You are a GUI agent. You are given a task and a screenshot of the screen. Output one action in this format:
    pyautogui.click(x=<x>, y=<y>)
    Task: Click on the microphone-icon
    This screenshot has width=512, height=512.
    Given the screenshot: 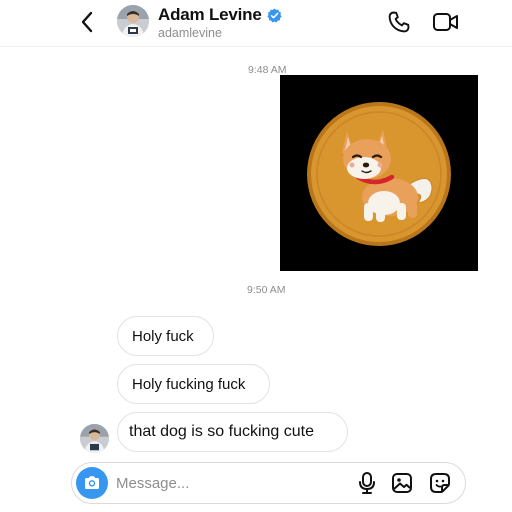 What is the action you would take?
    pyautogui.click(x=367, y=483)
    